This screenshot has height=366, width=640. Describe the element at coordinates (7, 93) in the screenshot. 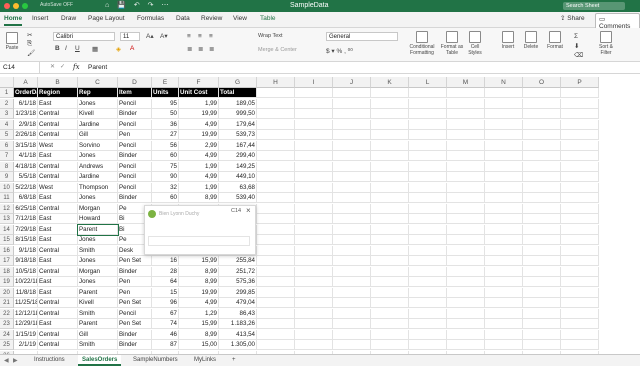

I see `row-header: 1` at that location.